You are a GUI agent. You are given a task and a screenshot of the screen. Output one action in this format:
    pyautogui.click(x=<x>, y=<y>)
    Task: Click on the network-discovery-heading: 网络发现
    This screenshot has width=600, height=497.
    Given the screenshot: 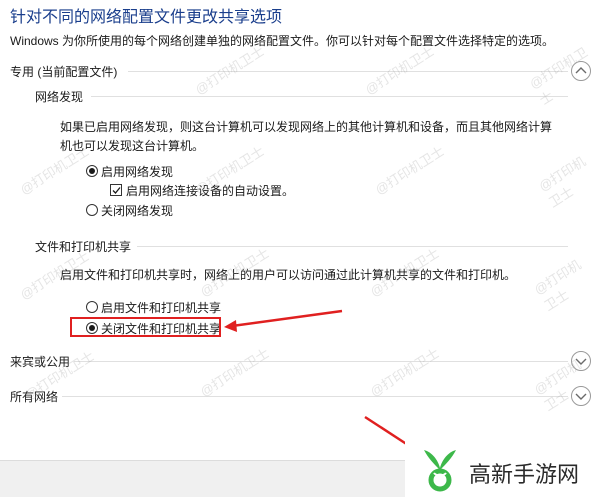 What is the action you would take?
    pyautogui.click(x=59, y=97)
    